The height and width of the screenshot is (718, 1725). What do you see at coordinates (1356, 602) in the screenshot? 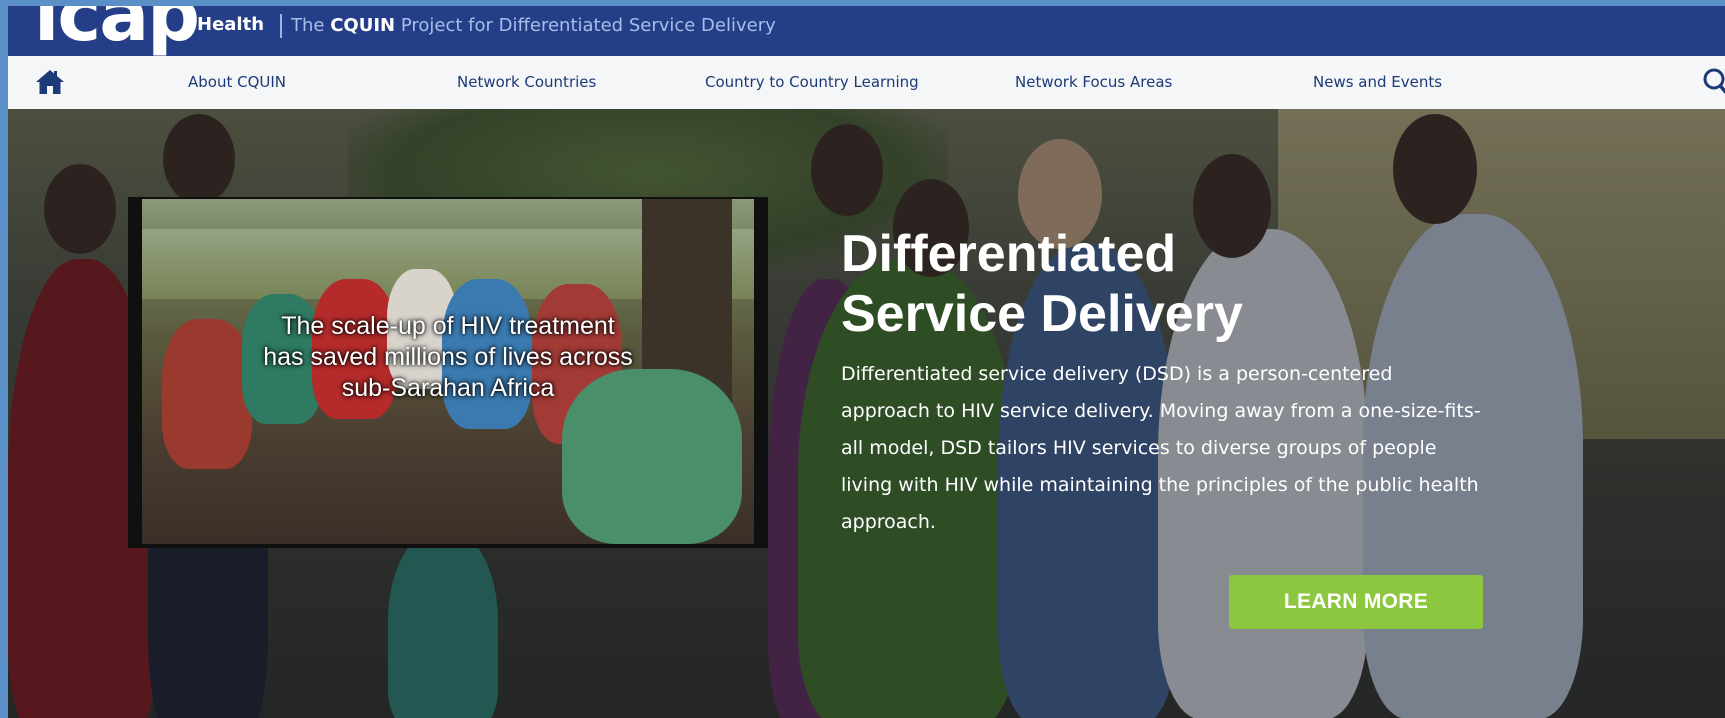
I see `learn-more-button: LEARN MORE` at bounding box center [1356, 602].